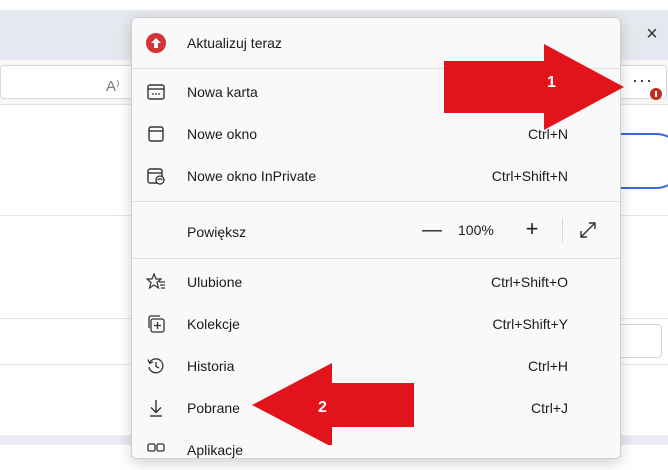  I want to click on window-top-strip, so click(334, 5).